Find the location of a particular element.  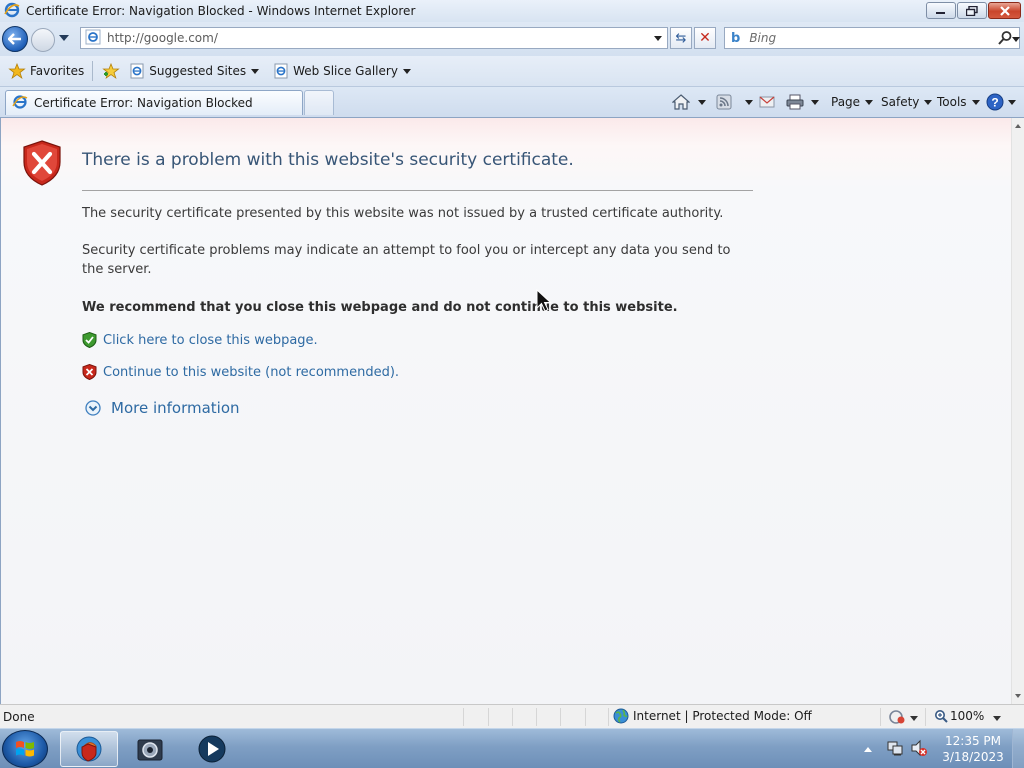

safety-menu-label: Safety is located at coordinates (900, 102).